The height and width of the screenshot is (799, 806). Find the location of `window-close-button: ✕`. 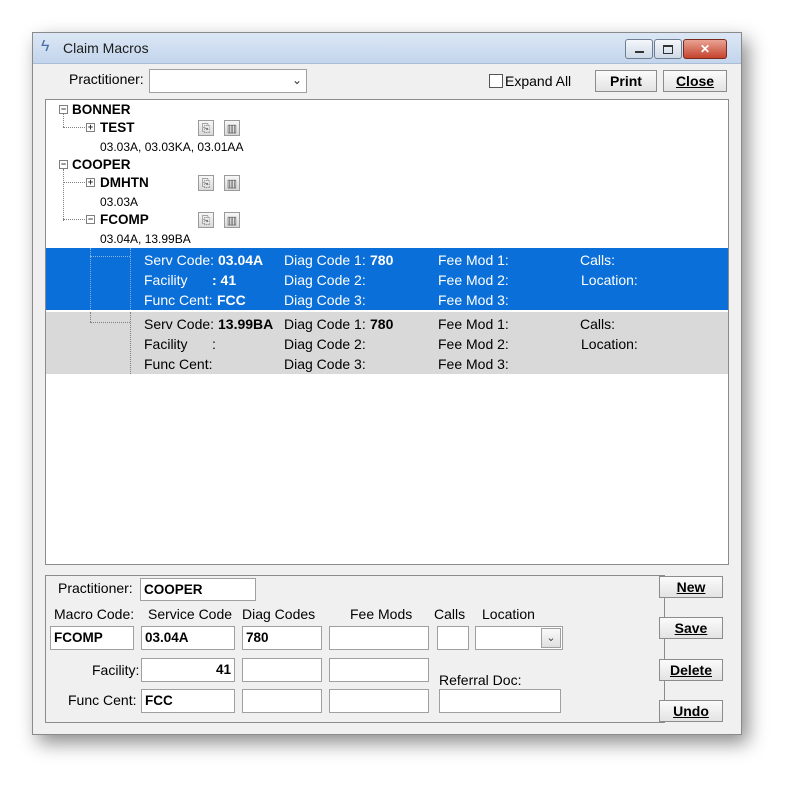

window-close-button: ✕ is located at coordinates (705, 49).